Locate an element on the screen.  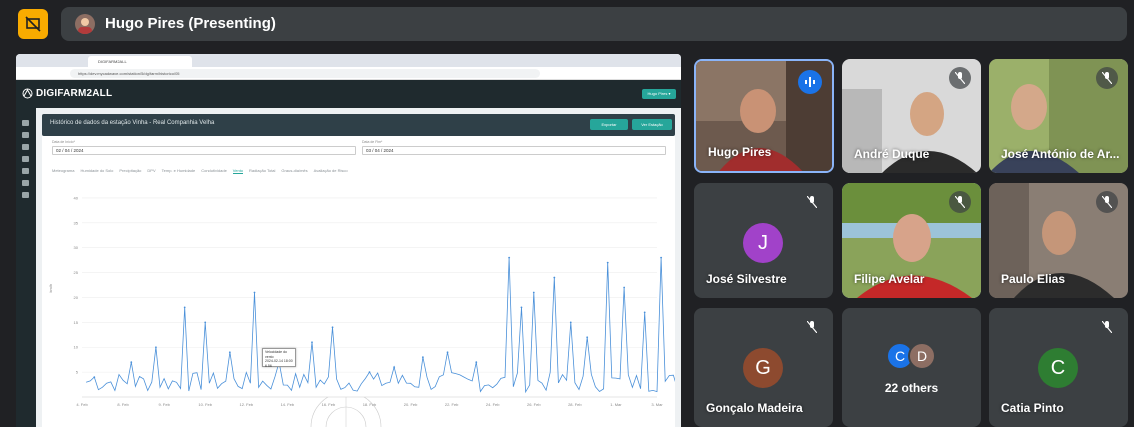
participant-name: Catia Pinto is located at coordinates (1032, 408).